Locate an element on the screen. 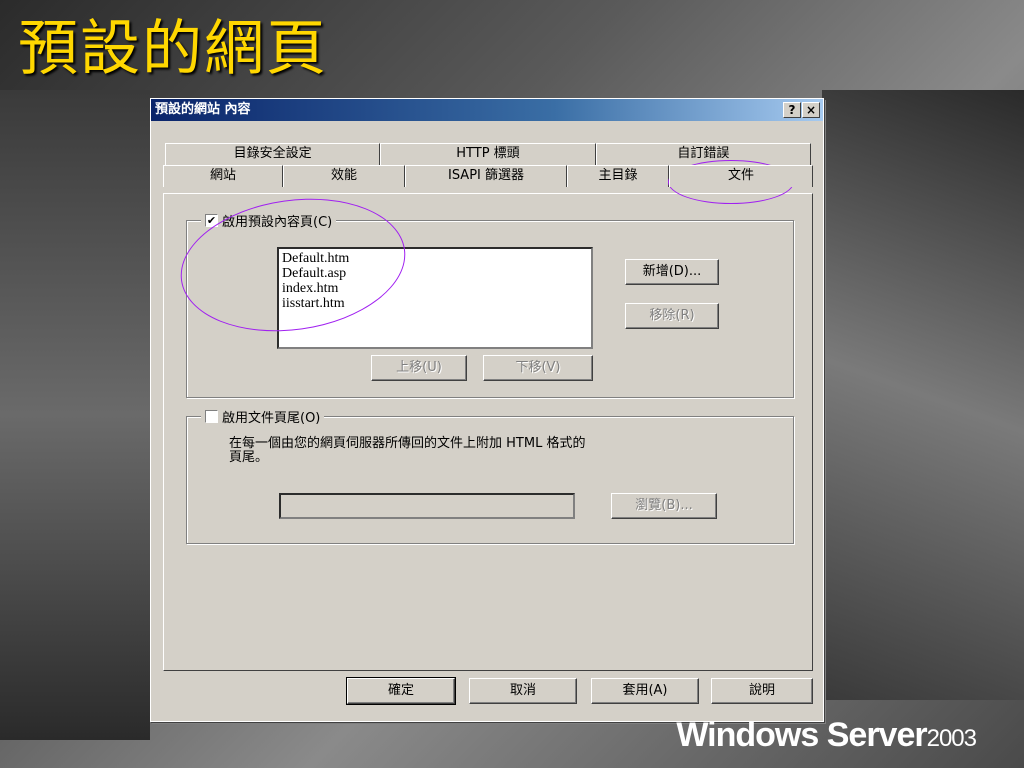  footer-description-line2: 頁尾。 is located at coordinates (249, 457).